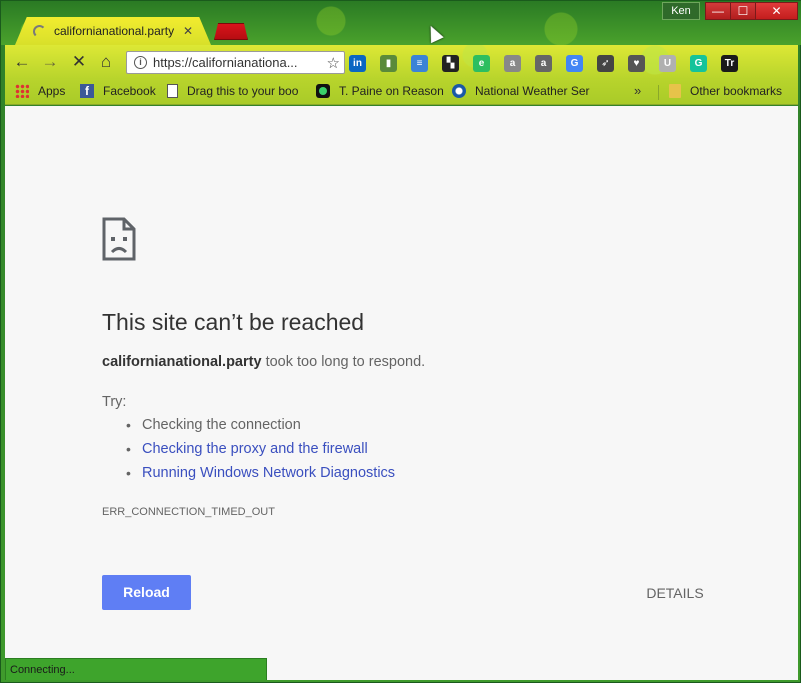  What do you see at coordinates (172, 91) in the screenshot?
I see `page-icon` at bounding box center [172, 91].